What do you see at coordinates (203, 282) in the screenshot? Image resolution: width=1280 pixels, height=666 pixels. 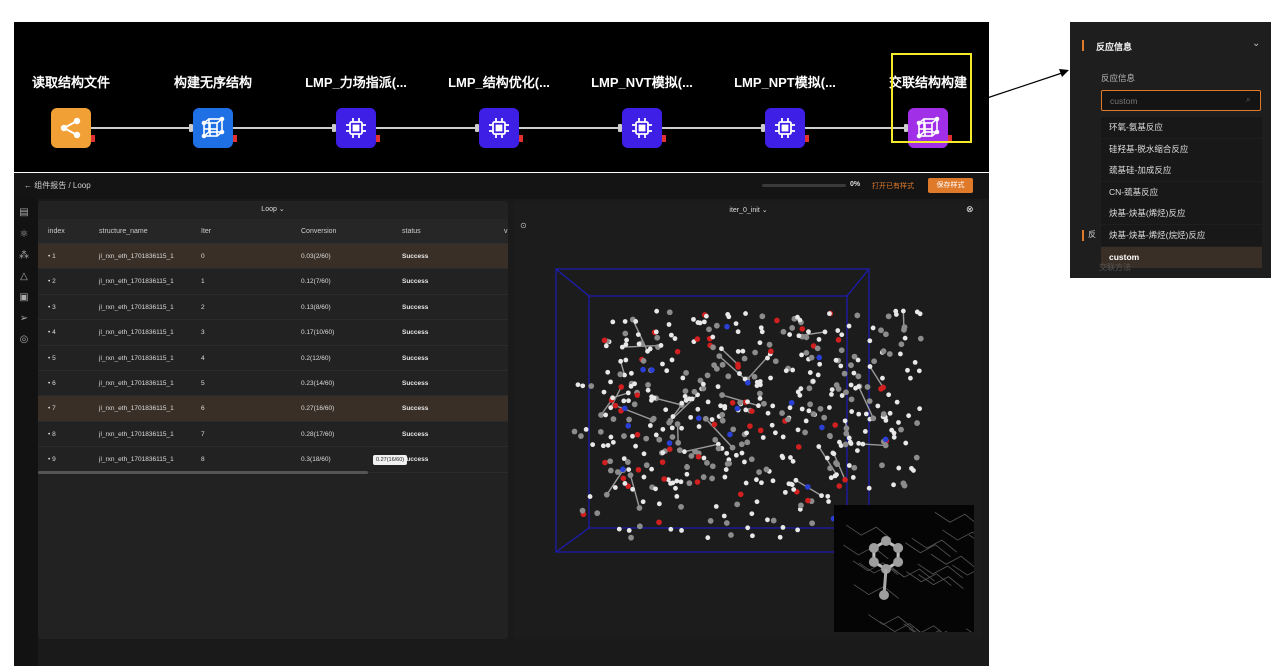 I see `cell-iter: 1` at bounding box center [203, 282].